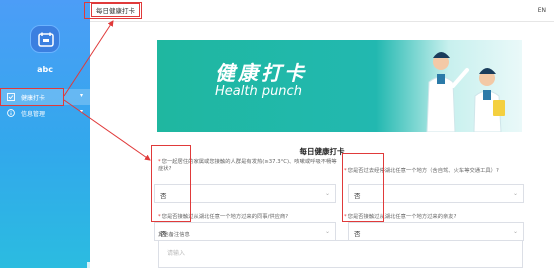 This screenshot has height=268, width=554. I want to click on arrow-to-tab, so click(88, 58).